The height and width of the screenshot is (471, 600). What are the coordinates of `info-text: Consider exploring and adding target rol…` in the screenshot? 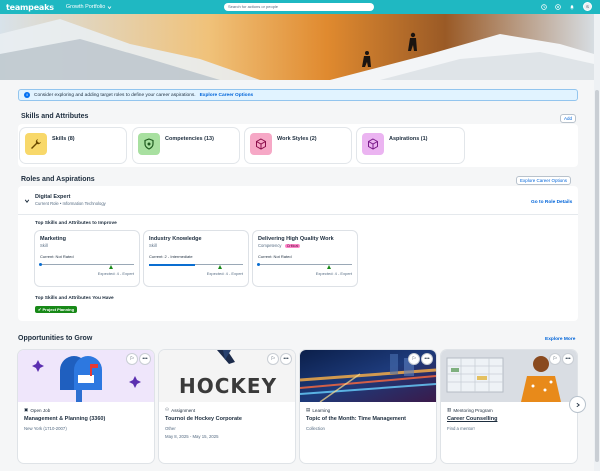 It's located at (115, 95).